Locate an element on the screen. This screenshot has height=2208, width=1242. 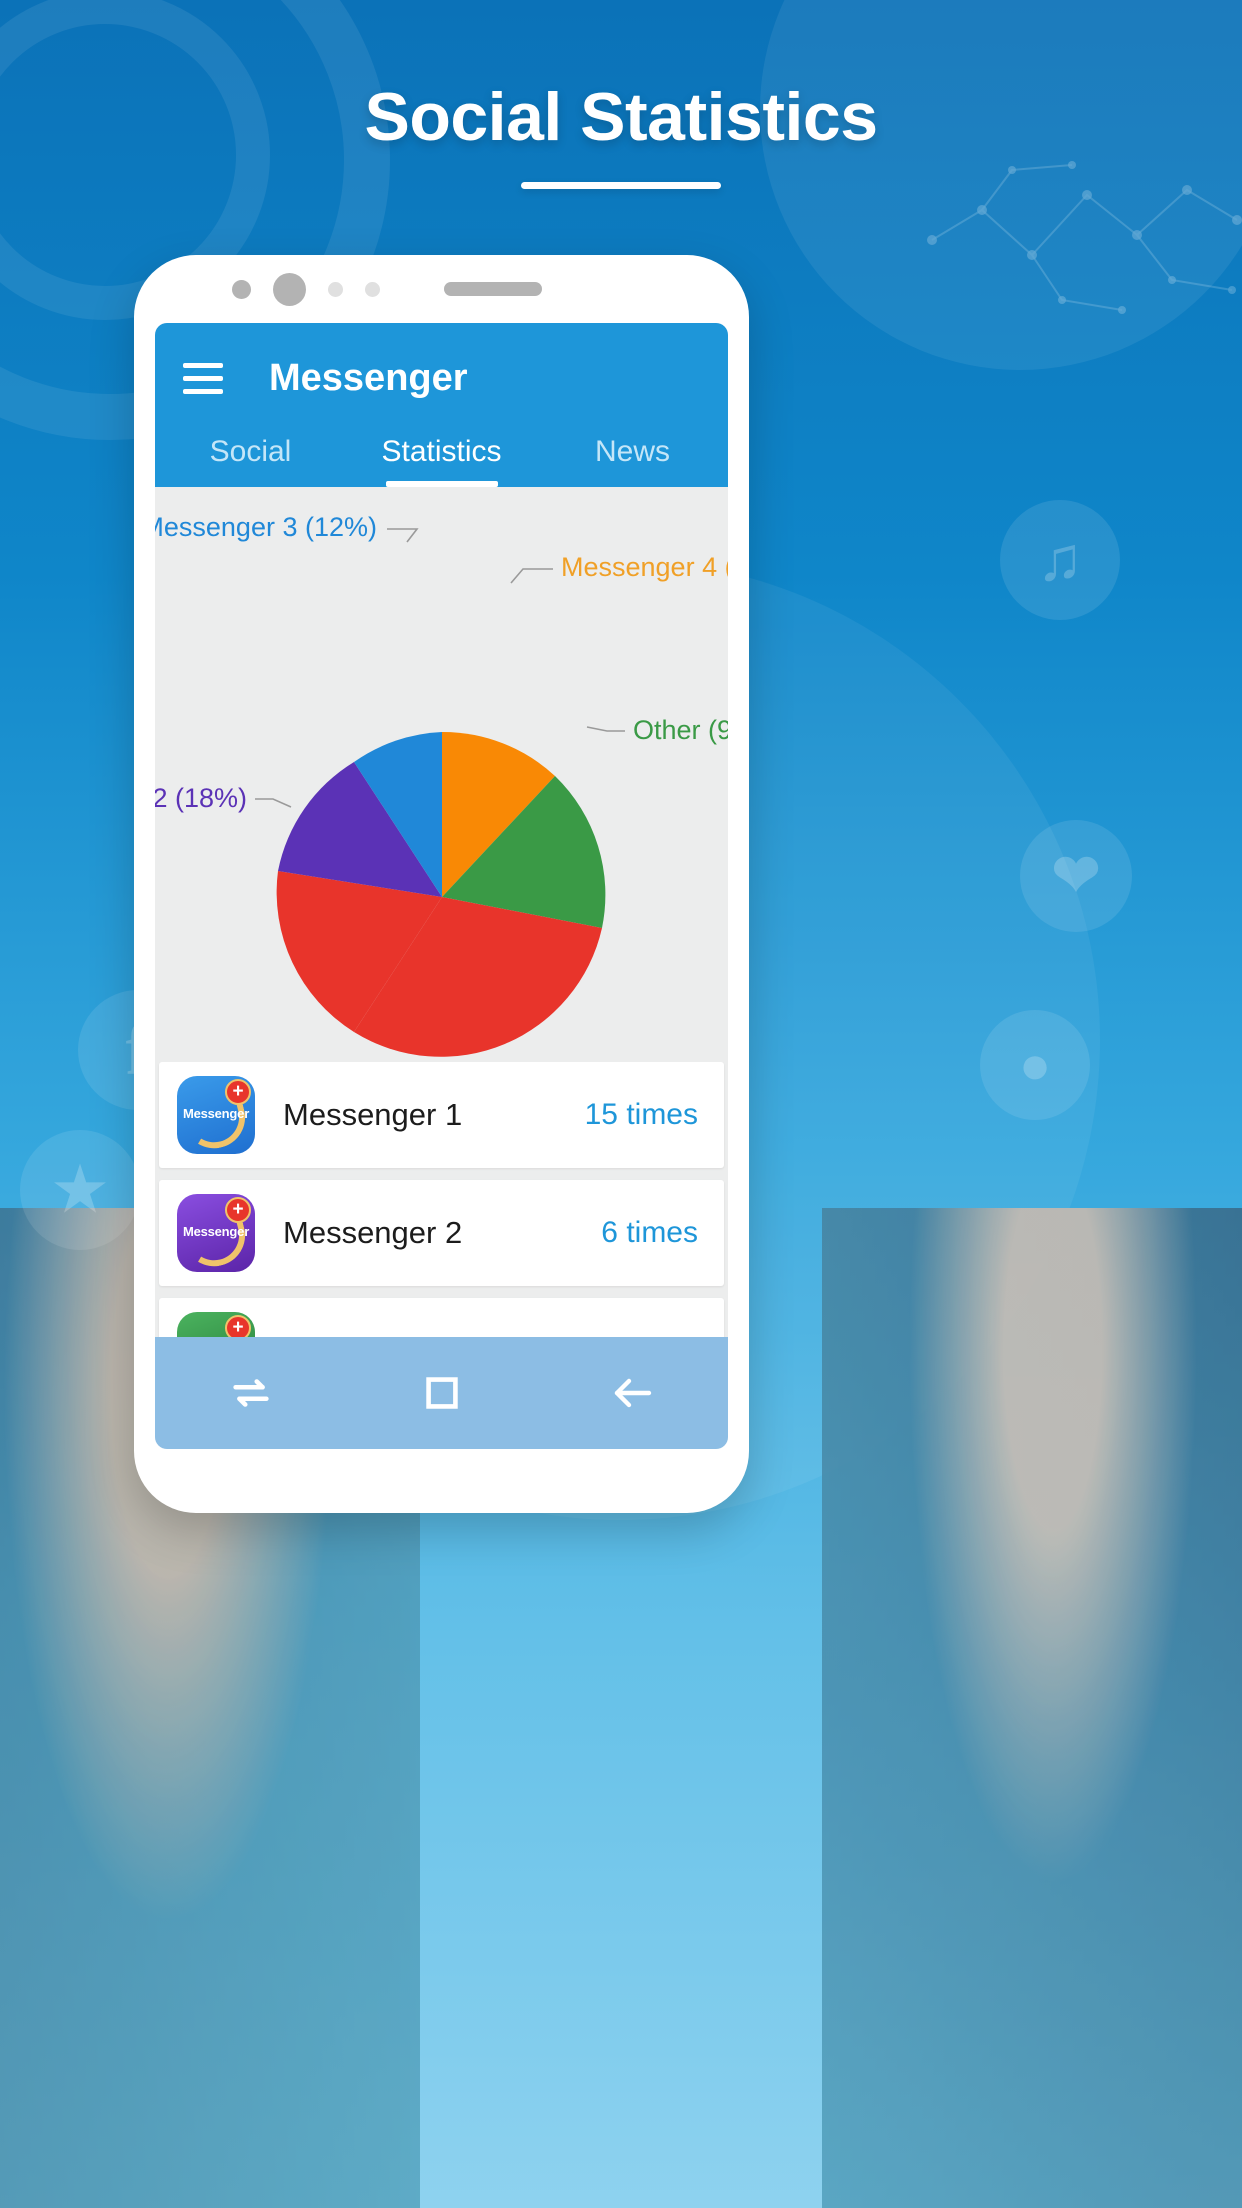
pie-label-messenger-3: Messenger 3 (12%) is located at coordinates (266, 527).